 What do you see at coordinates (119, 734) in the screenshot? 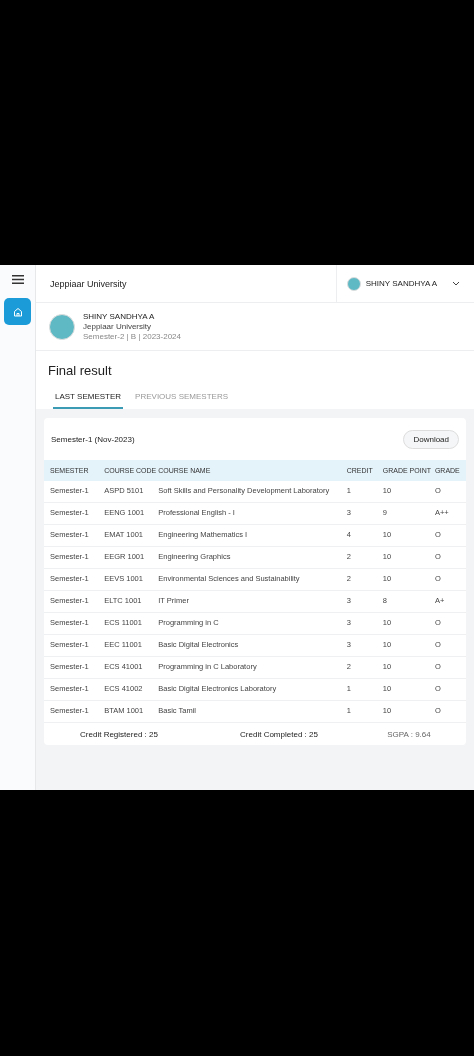
I see `credit-registered: Credit Registered : 25` at bounding box center [119, 734].